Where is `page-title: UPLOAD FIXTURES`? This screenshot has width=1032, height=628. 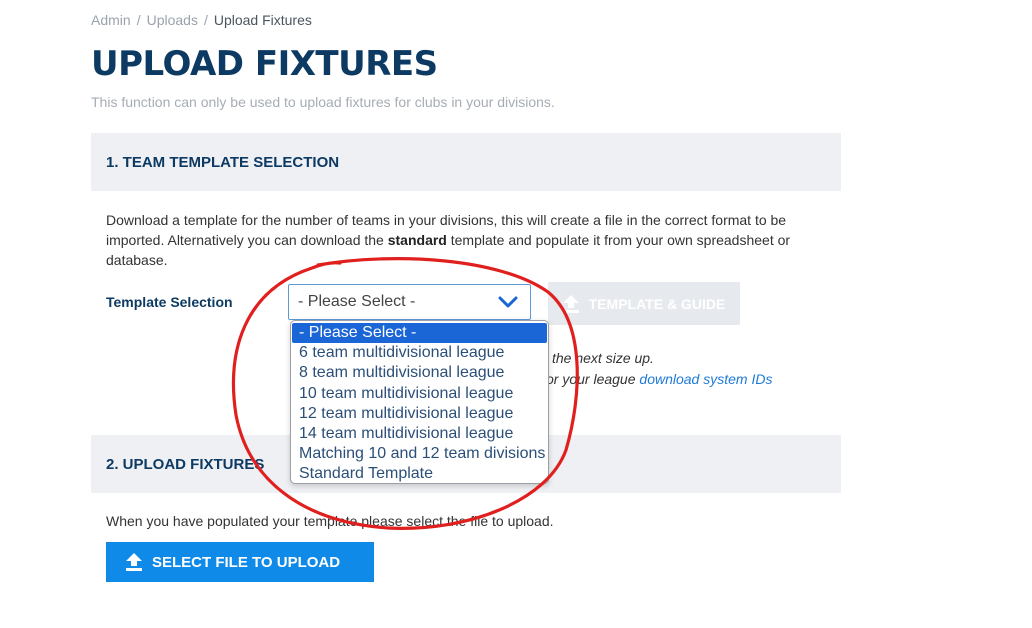 page-title: UPLOAD FIXTURES is located at coordinates (264, 64).